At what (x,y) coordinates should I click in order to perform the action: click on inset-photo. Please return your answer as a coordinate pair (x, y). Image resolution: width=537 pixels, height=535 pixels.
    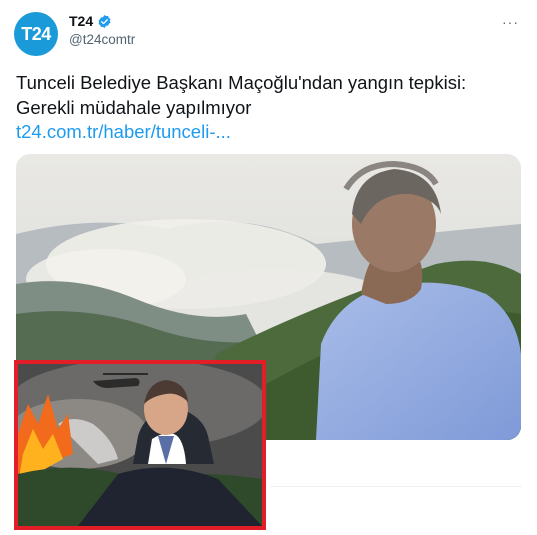
    Looking at the image, I should click on (140, 445).